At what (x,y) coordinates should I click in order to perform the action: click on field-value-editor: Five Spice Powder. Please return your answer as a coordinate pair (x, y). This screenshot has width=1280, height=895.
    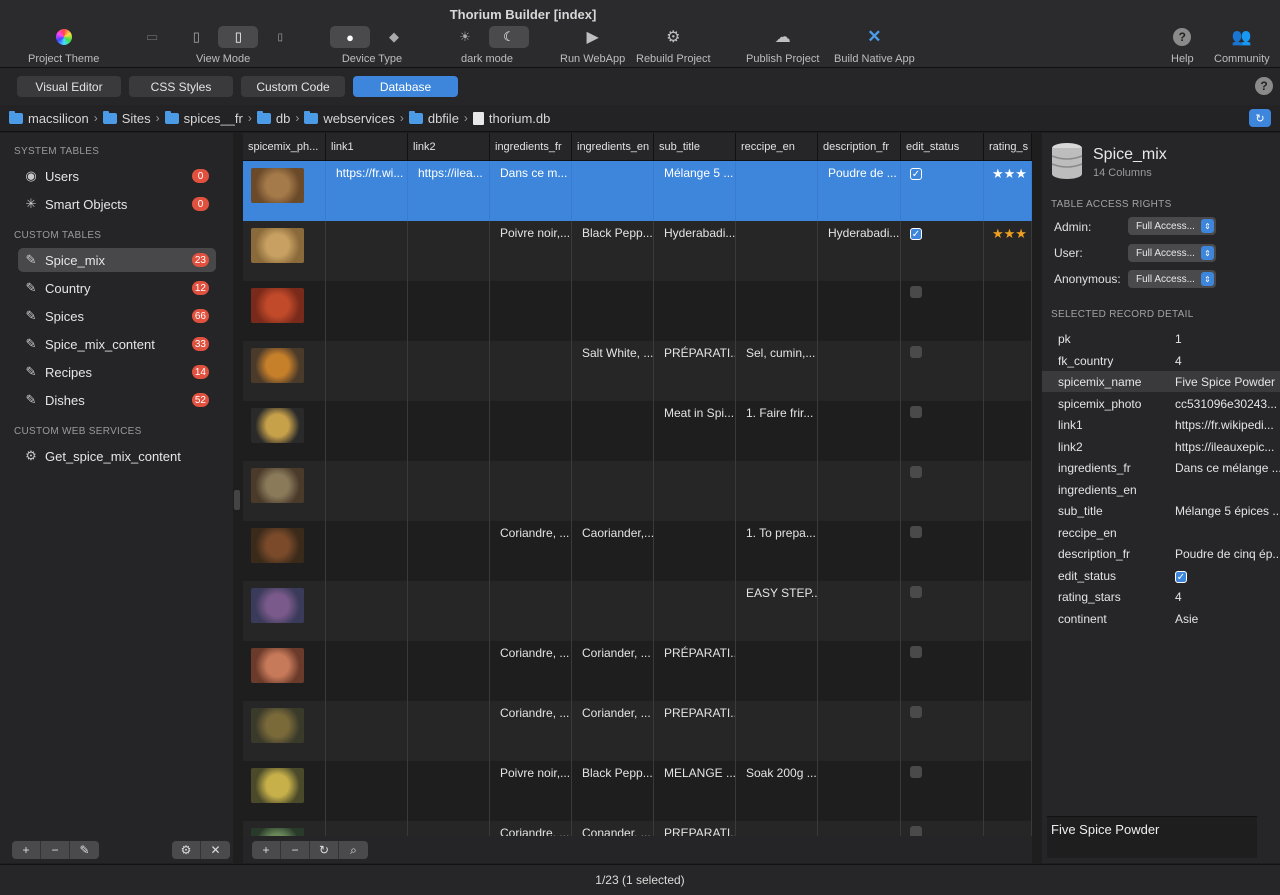
    Looking at the image, I should click on (1152, 837).